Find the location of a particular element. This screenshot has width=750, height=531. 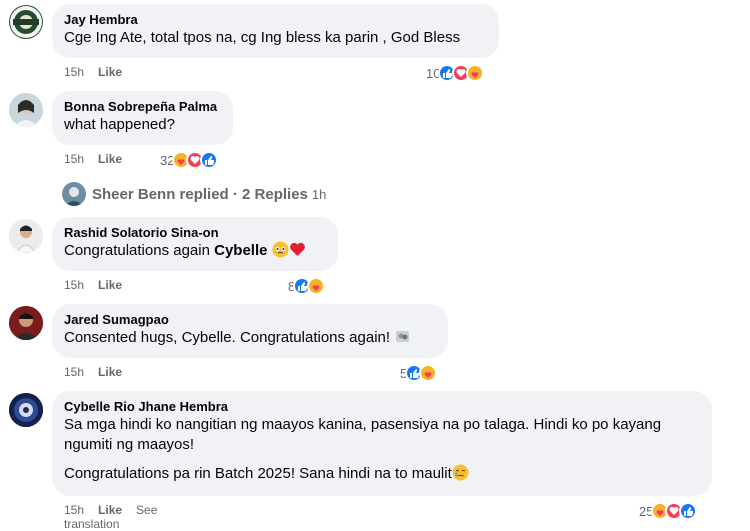

replies-time: 1h is located at coordinates (319, 194).